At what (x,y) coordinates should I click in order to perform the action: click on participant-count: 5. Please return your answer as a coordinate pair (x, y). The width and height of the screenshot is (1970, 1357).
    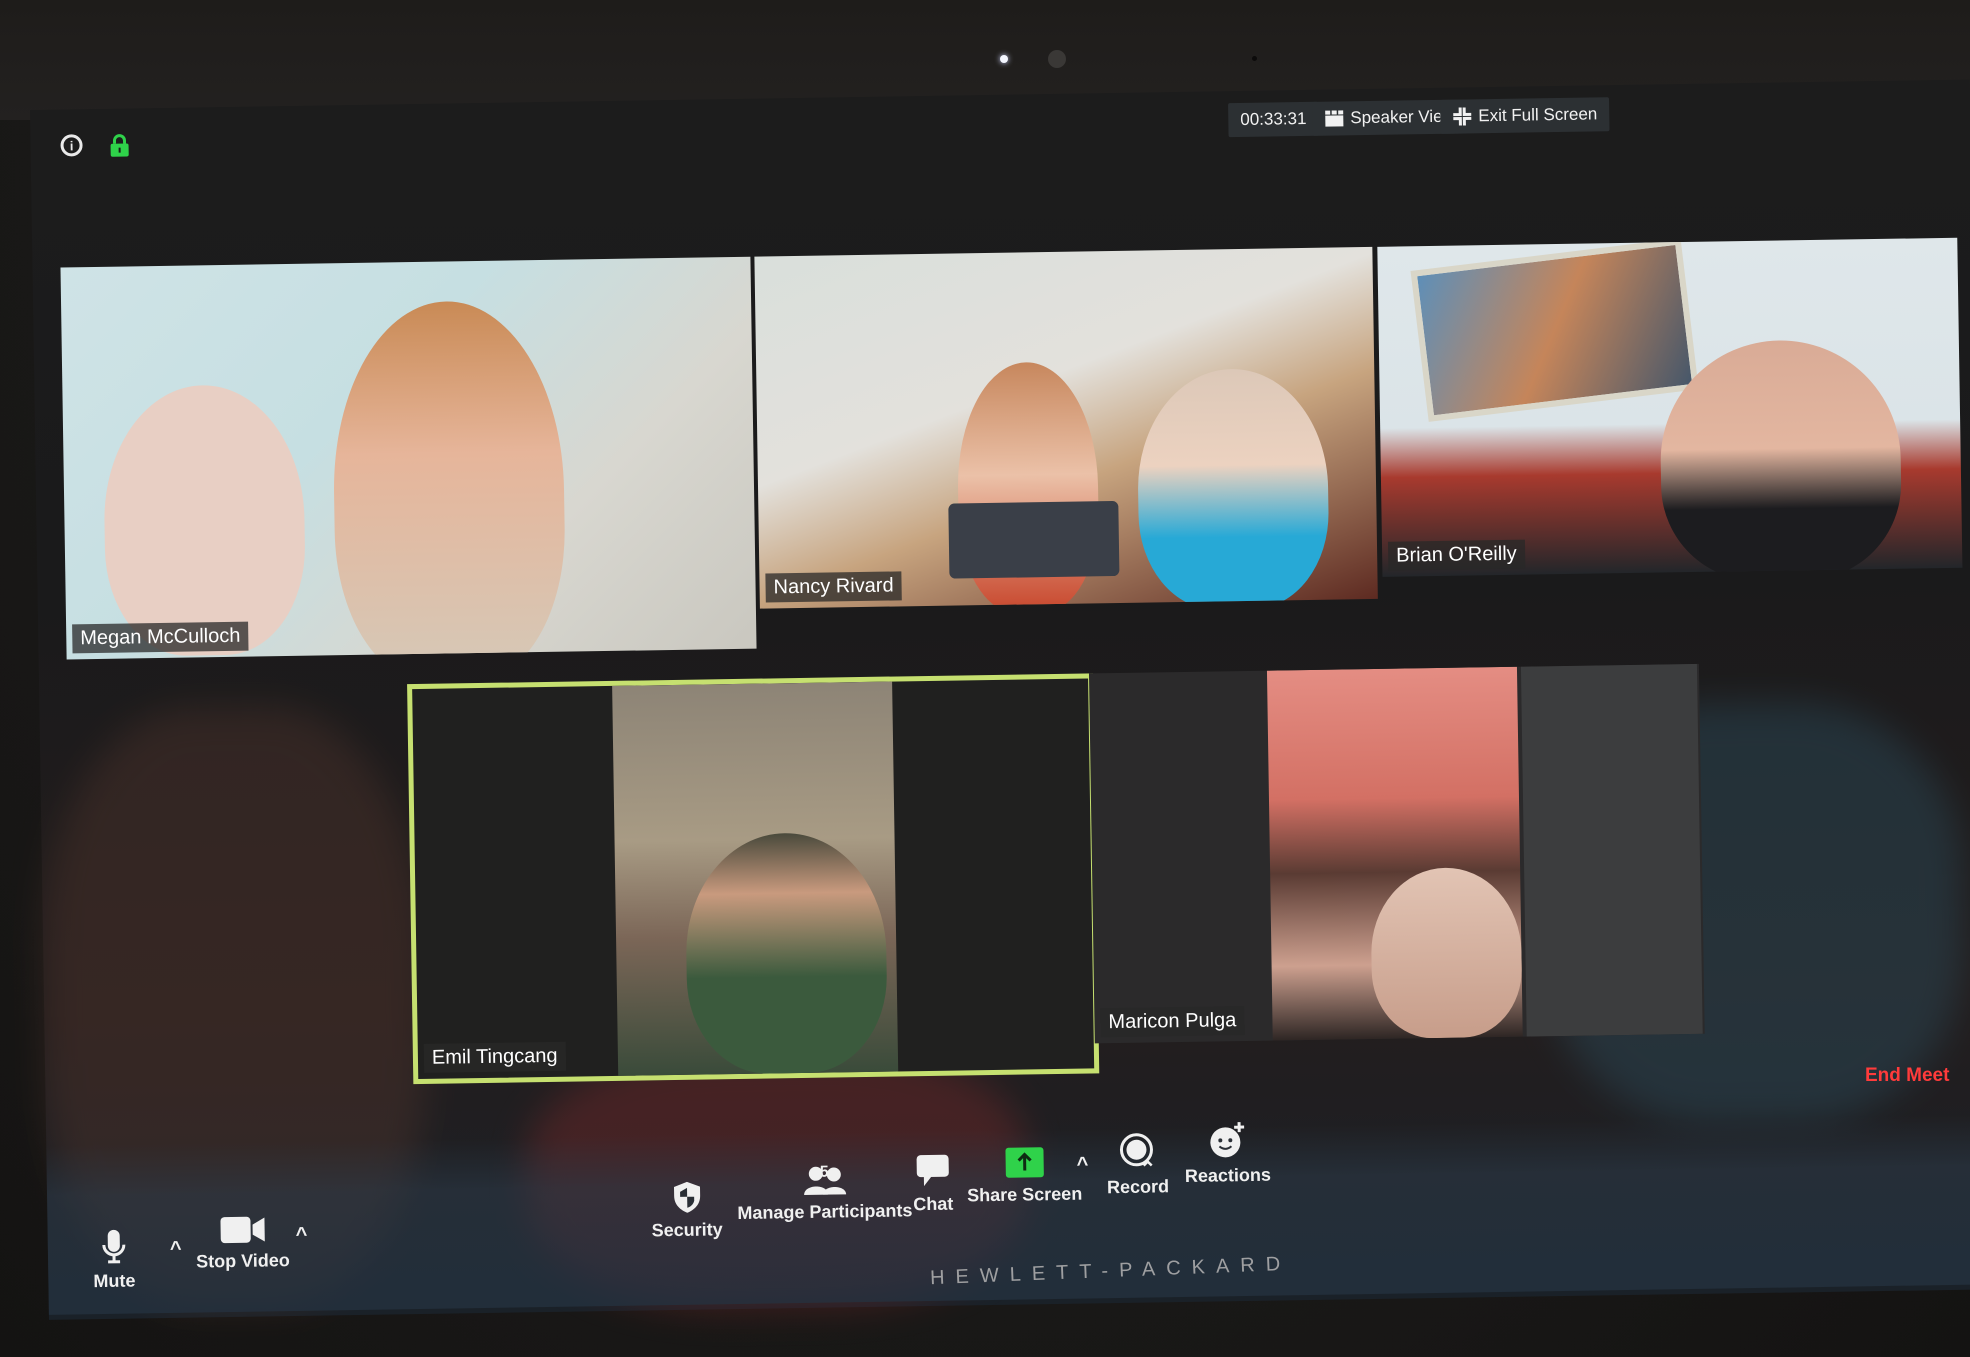
    Looking at the image, I should click on (824, 1172).